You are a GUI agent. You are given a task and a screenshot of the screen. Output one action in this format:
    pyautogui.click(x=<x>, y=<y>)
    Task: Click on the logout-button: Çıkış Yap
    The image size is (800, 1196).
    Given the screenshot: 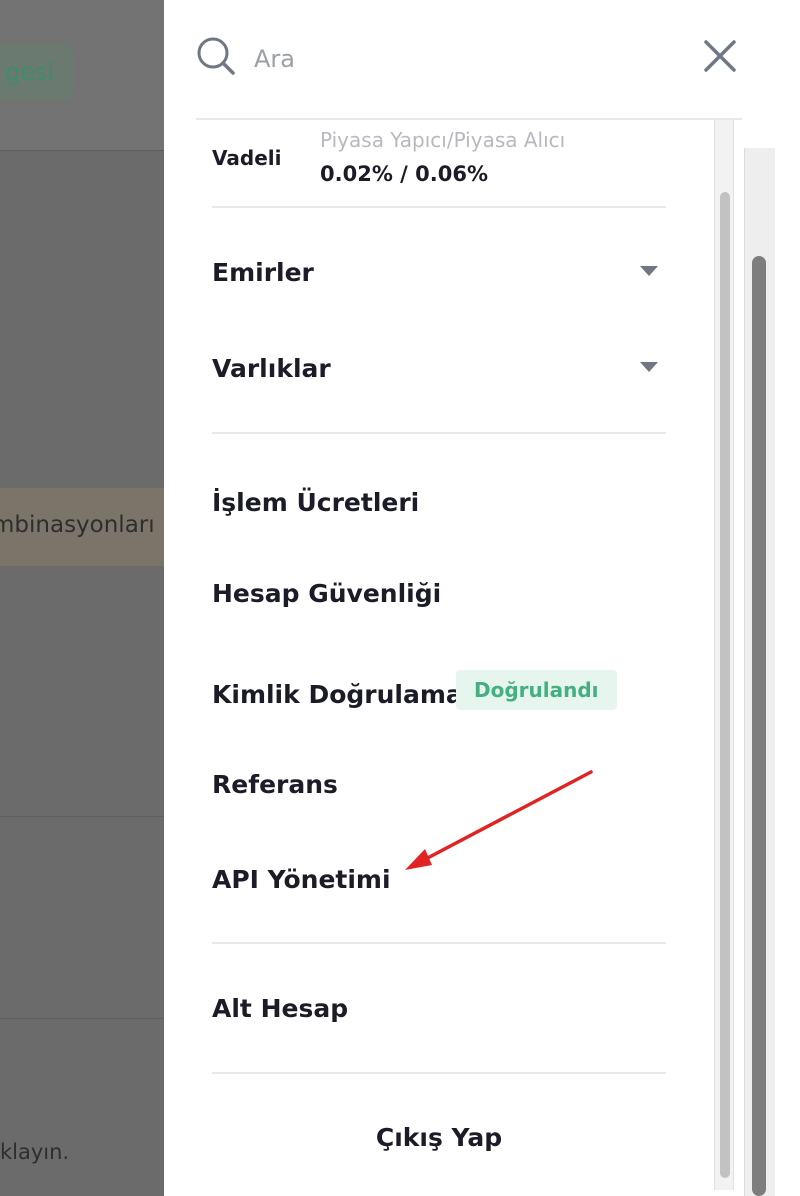 What is the action you would take?
    pyautogui.click(x=439, y=1138)
    